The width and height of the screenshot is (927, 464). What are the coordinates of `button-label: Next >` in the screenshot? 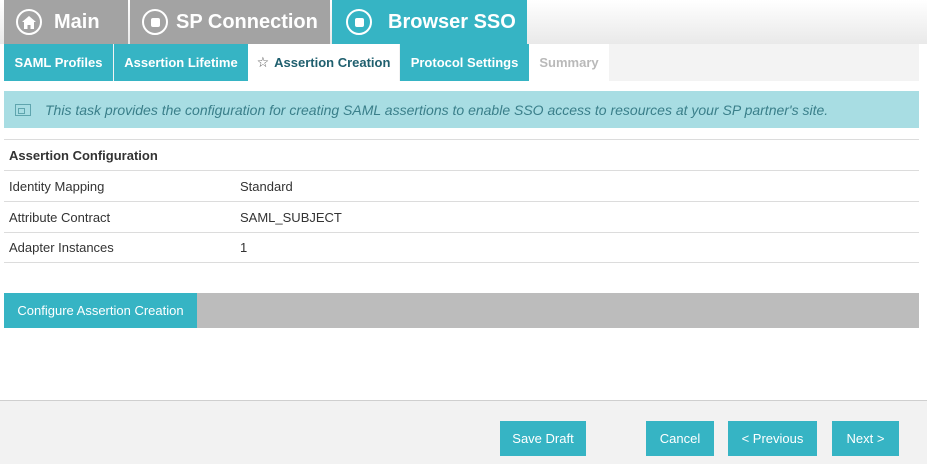 It's located at (865, 438).